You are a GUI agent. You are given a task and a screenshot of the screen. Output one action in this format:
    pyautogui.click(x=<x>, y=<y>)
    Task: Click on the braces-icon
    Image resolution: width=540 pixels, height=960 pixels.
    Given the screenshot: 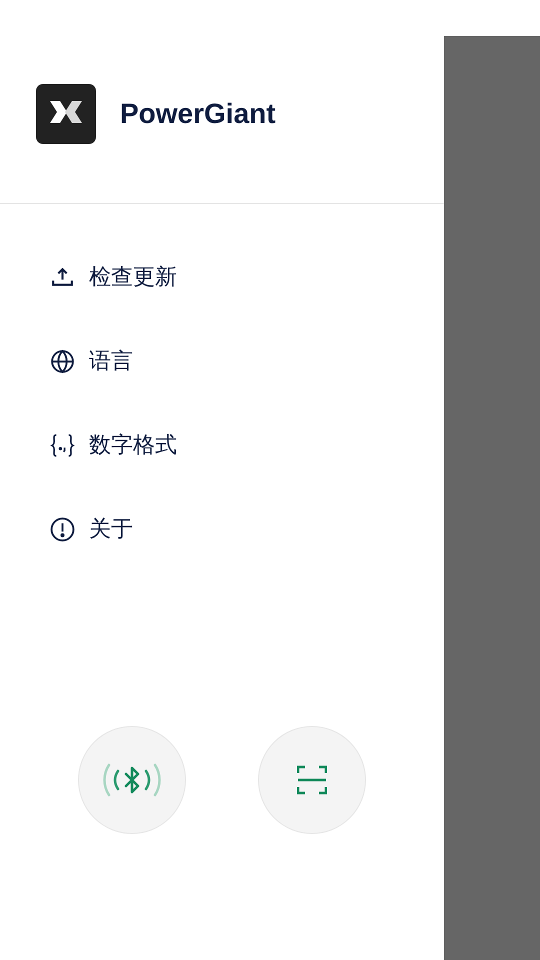 What is the action you would take?
    pyautogui.click(x=62, y=445)
    